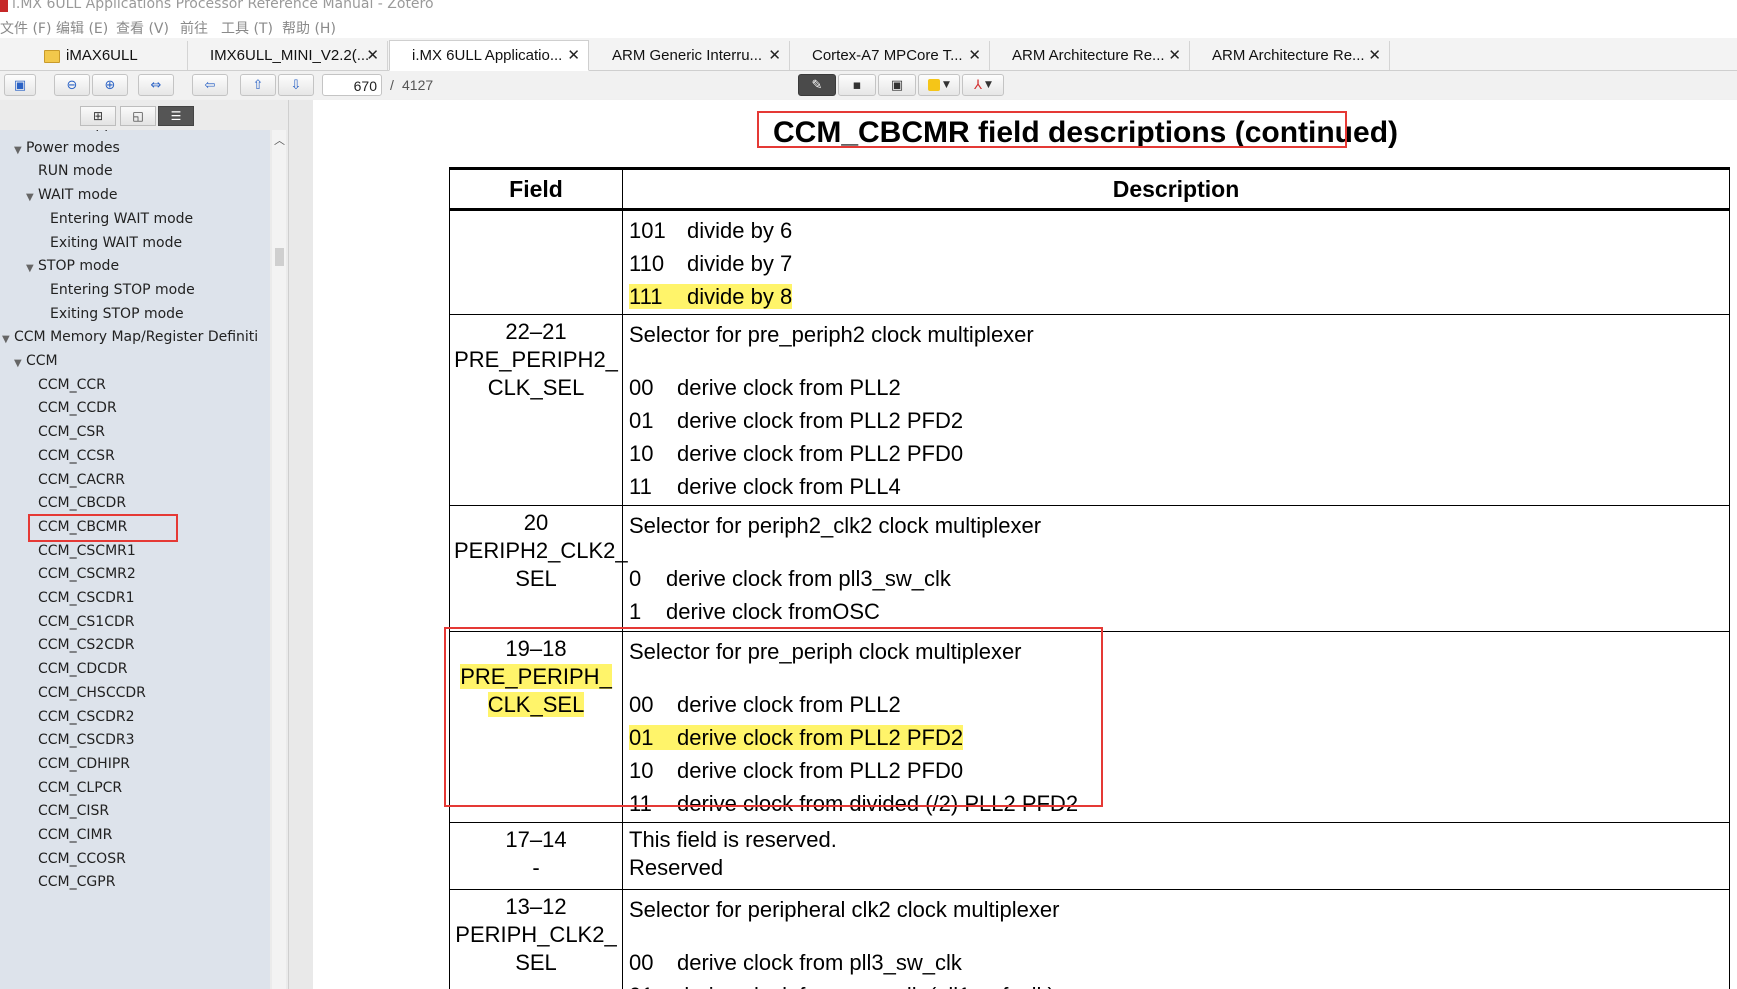 Image resolution: width=1737 pixels, height=989 pixels. Describe the element at coordinates (773, 717) in the screenshot. I see `row-annotation-box` at that location.